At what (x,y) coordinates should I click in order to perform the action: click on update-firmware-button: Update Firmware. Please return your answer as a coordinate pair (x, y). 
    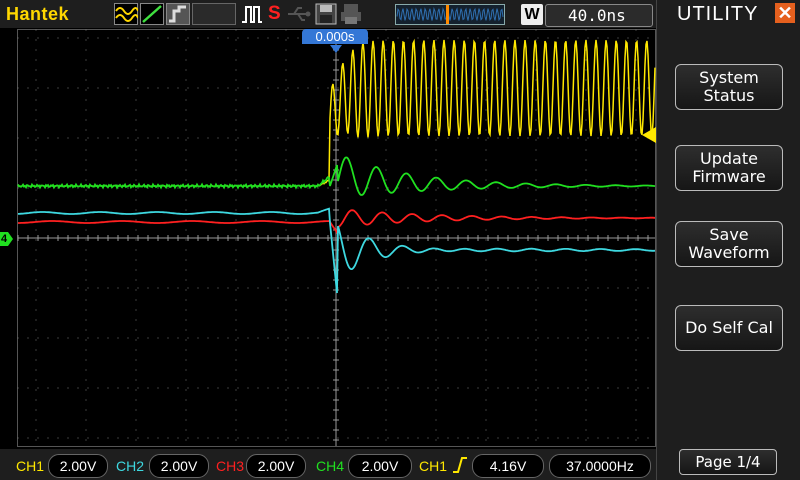
    Looking at the image, I should click on (729, 168).